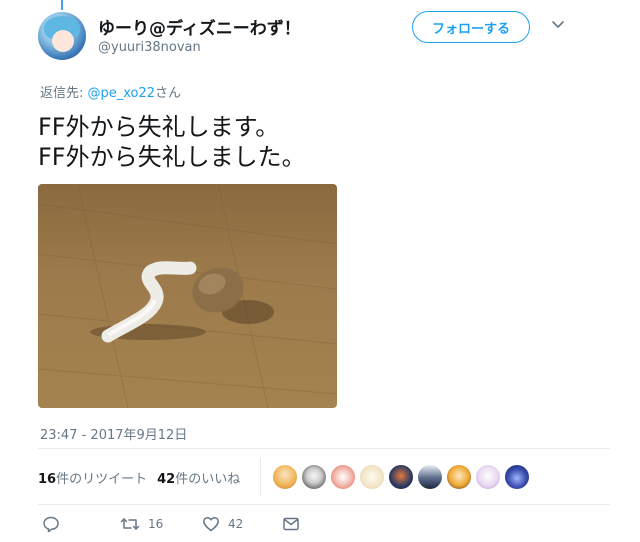 The height and width of the screenshot is (542, 640). I want to click on thread-connector, so click(62, 5).